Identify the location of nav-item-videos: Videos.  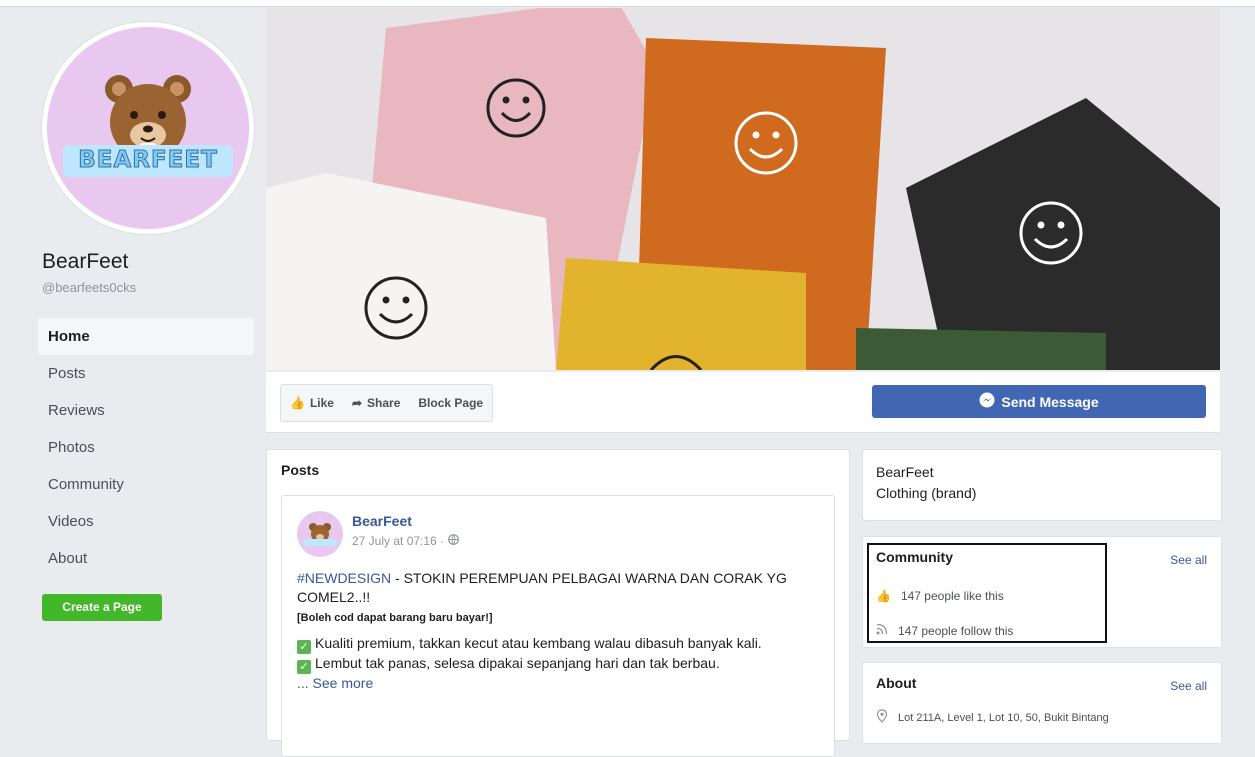
(146, 521).